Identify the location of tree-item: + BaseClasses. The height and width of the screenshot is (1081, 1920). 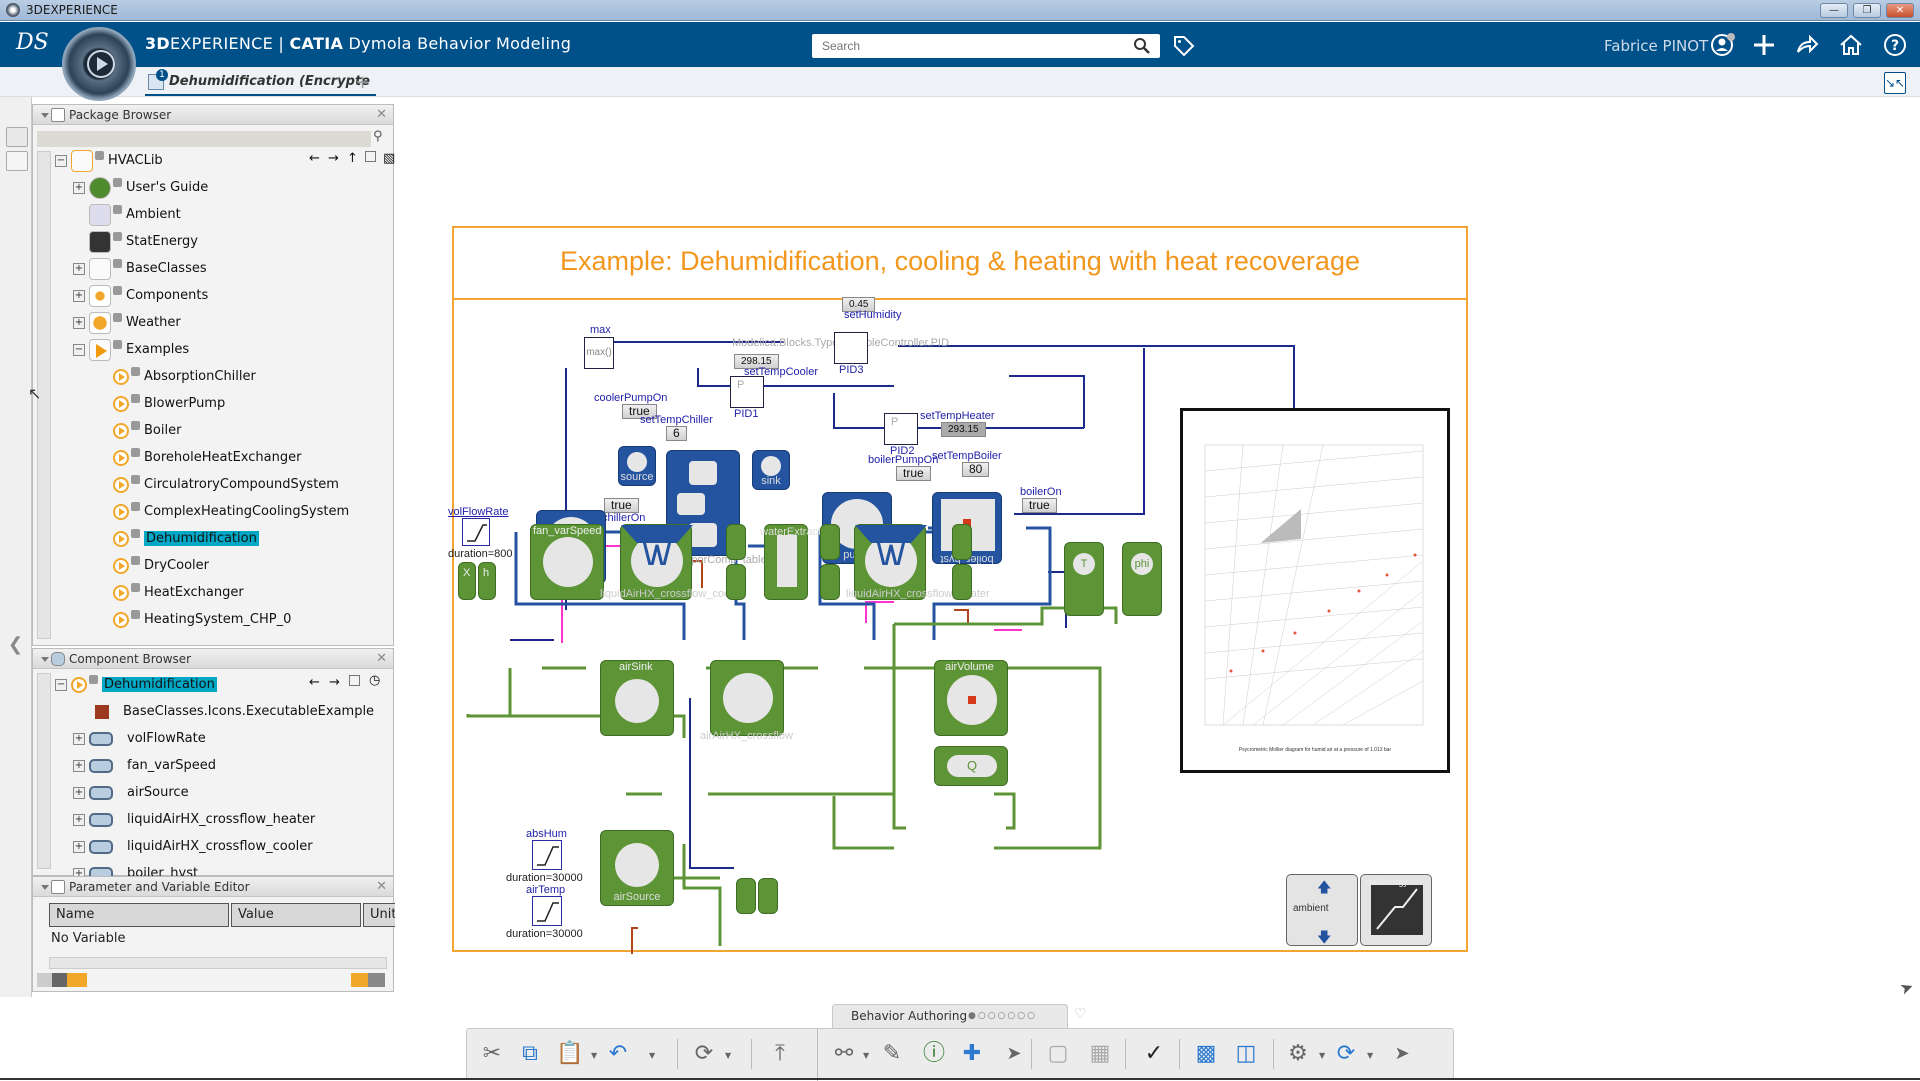
(140, 268).